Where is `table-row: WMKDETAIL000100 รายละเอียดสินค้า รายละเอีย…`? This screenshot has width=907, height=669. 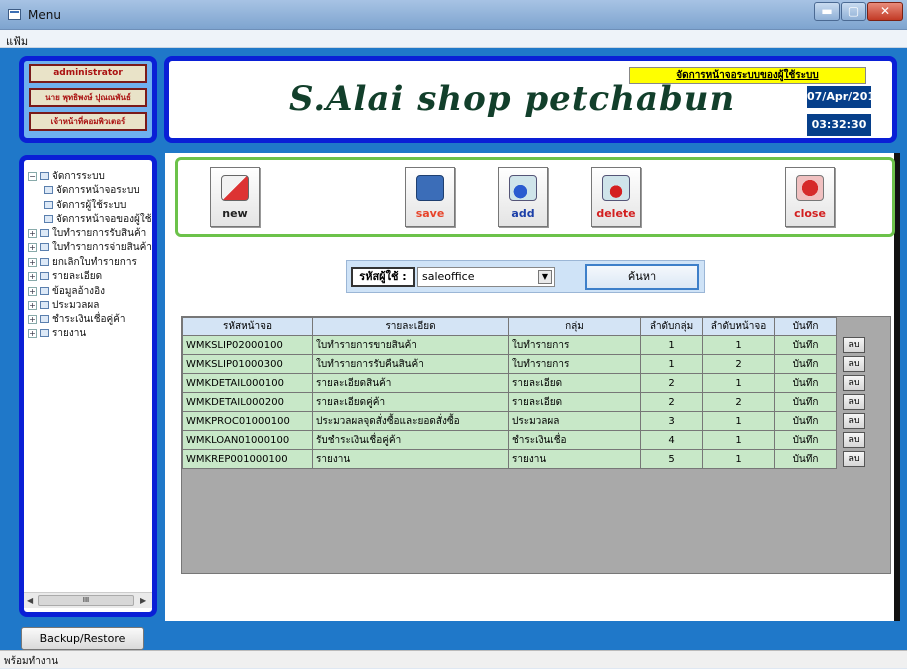 table-row: WMKDETAIL000100 รายละเอียดสินค้า รายละเอีย… is located at coordinates (527, 383).